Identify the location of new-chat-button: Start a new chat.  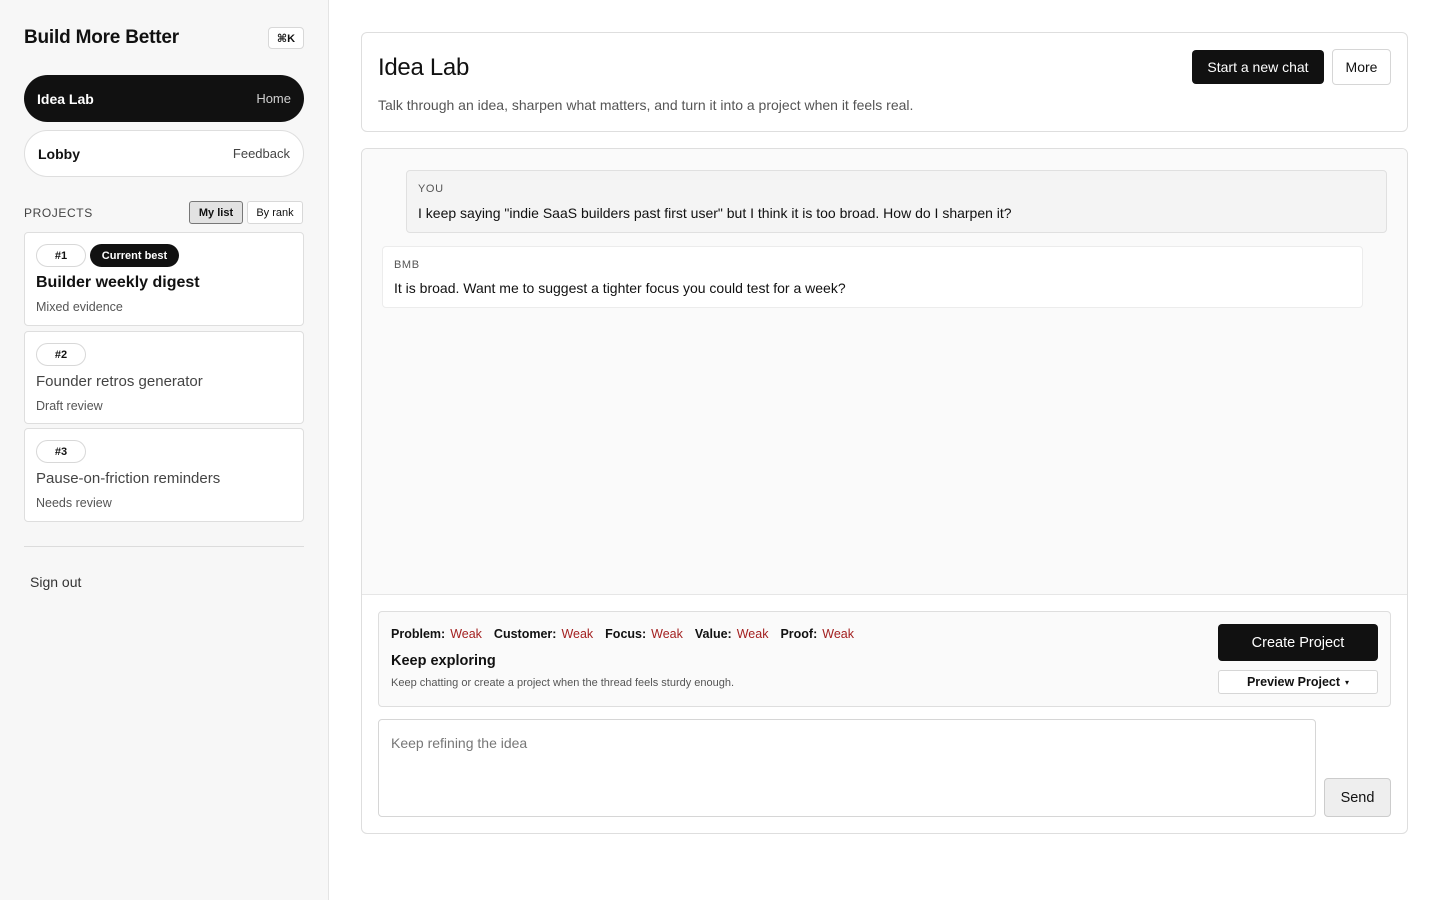
(1258, 67).